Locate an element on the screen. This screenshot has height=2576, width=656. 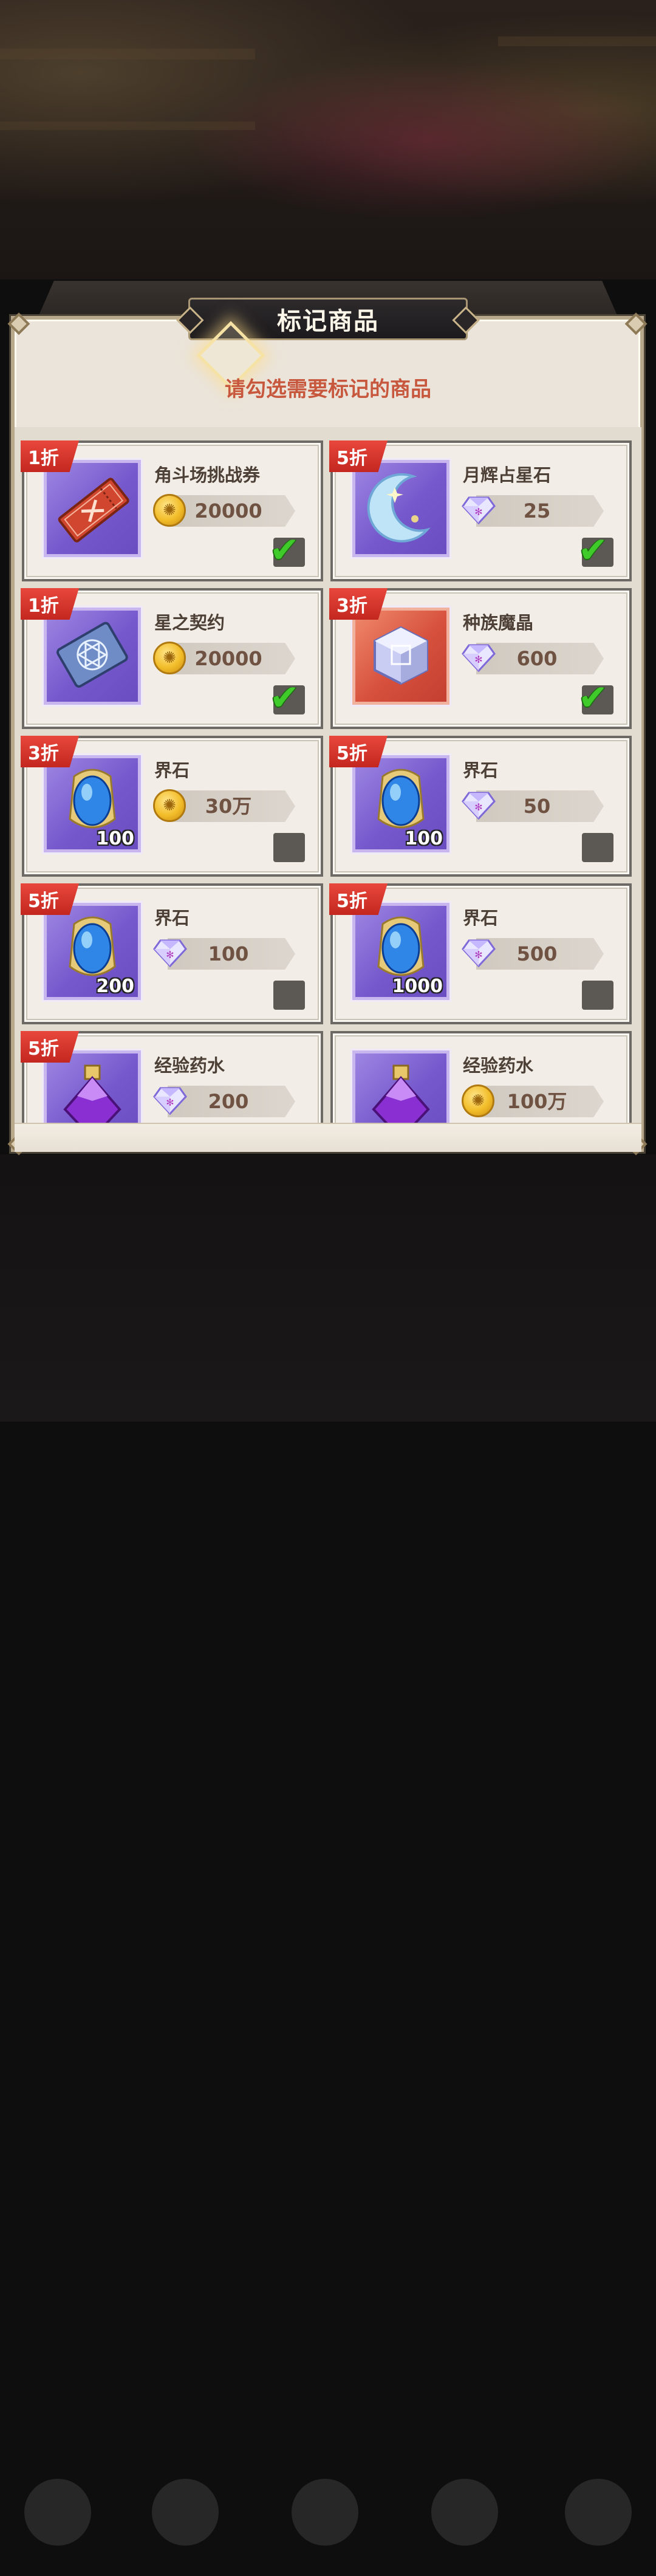
item-quantity: 1000 is located at coordinates (417, 986).